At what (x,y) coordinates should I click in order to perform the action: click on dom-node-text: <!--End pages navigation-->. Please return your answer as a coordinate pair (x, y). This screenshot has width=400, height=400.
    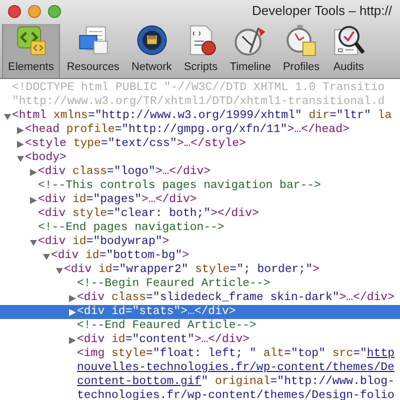
    Looking at the image, I should click on (131, 228).